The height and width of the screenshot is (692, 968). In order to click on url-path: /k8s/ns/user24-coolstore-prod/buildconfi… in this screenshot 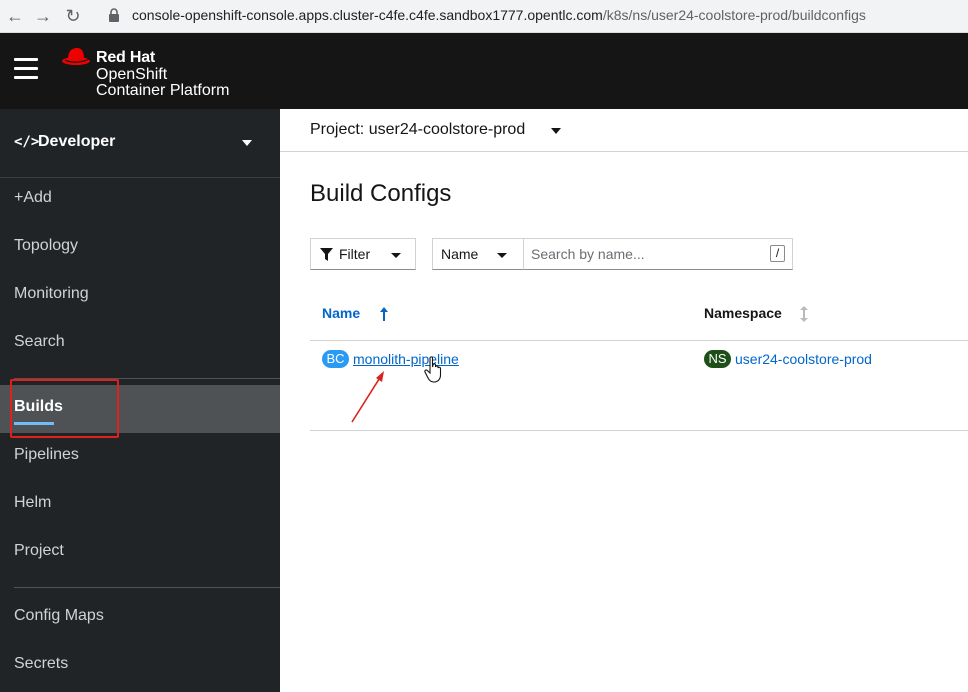, I will do `click(734, 15)`.